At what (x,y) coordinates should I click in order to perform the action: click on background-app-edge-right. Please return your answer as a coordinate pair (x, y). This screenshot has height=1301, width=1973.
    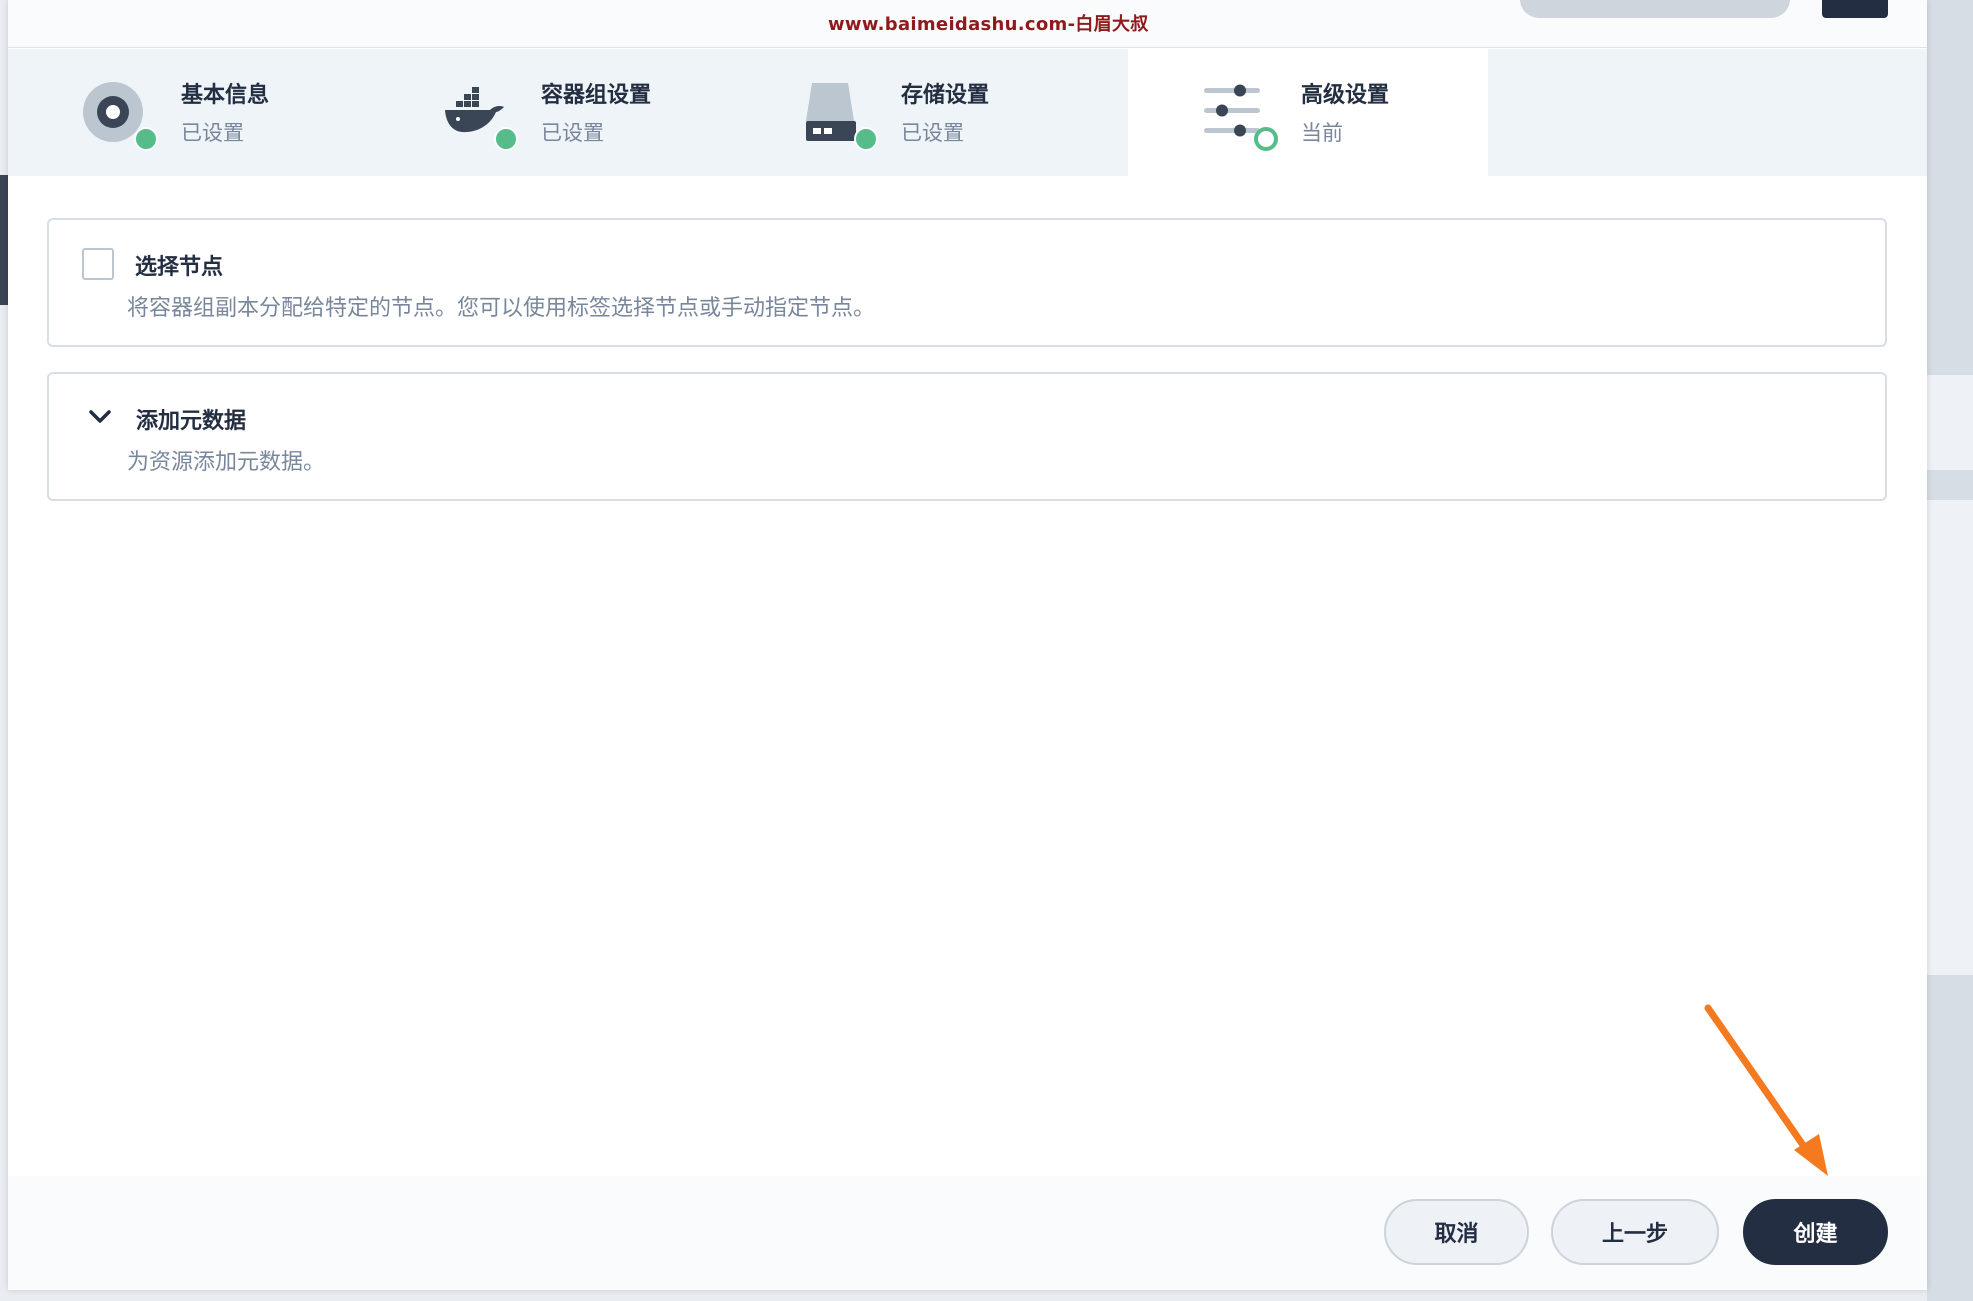
    Looking at the image, I should click on (1950, 650).